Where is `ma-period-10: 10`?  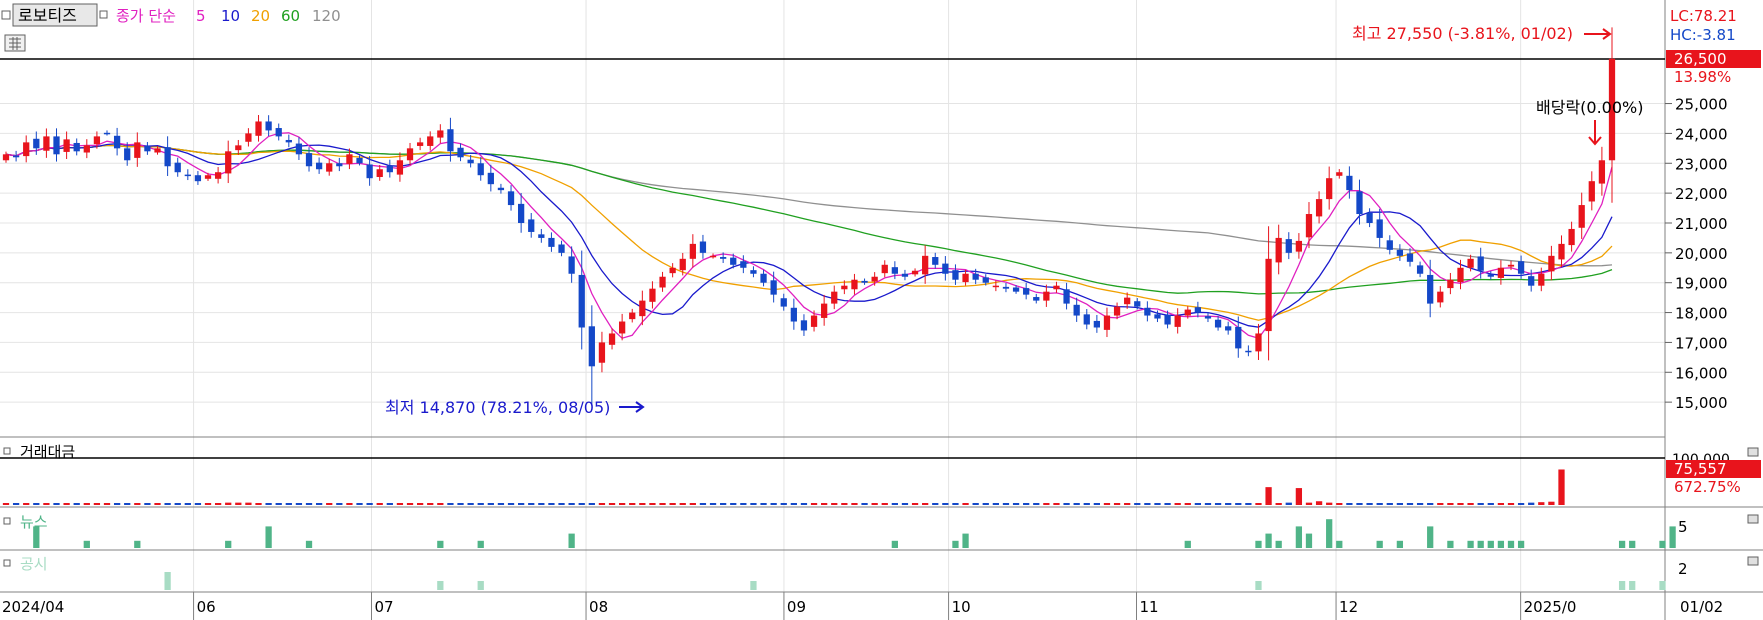 ma-period-10: 10 is located at coordinates (230, 16).